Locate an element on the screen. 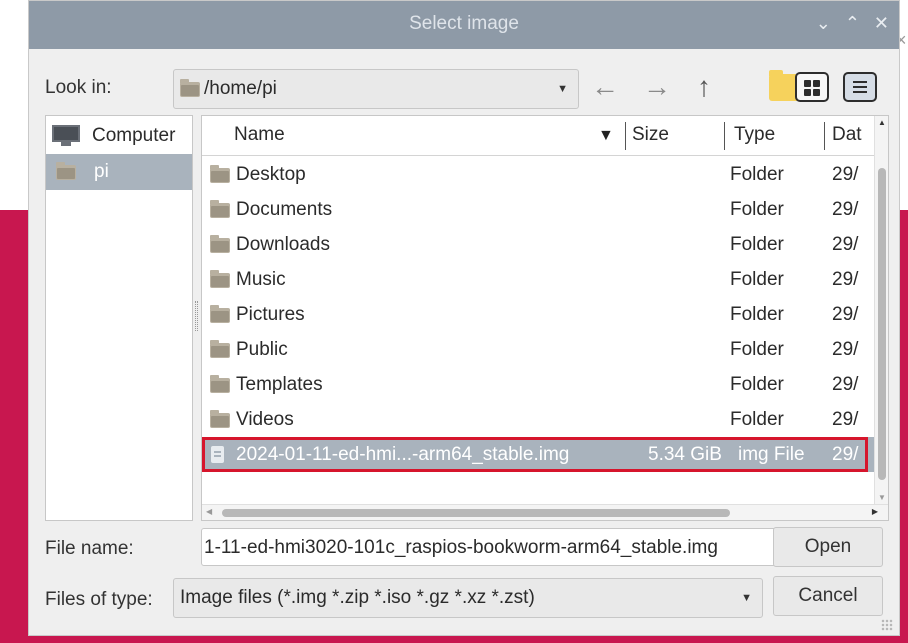  list-item: Desktop Folder 29/ is located at coordinates (538, 174).